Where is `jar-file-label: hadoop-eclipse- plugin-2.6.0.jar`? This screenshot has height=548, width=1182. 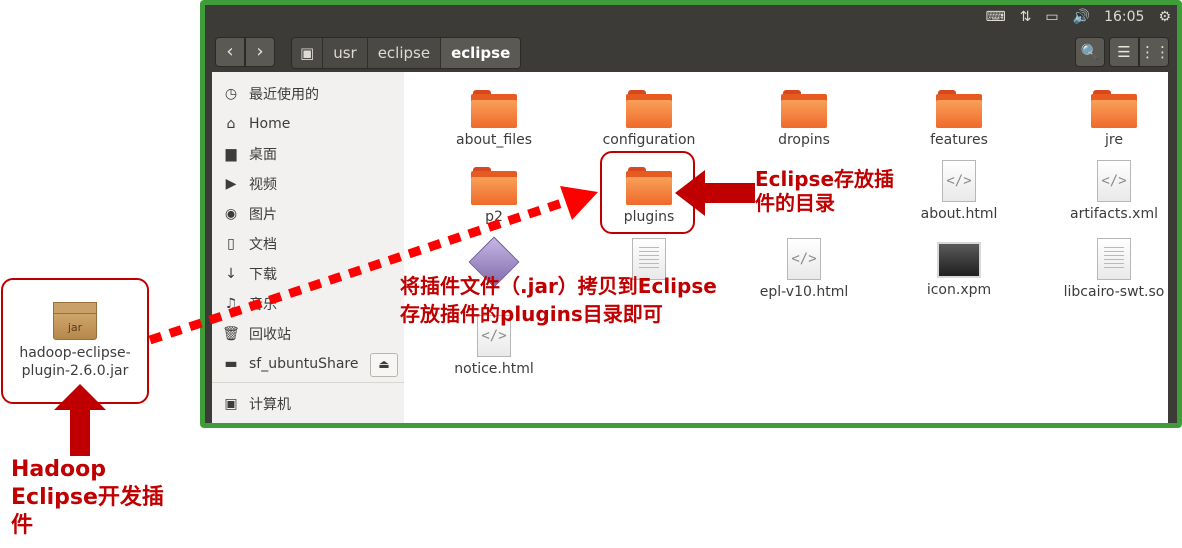
jar-file-label: hadoop-eclipse- plugin-2.6.0.jar is located at coordinates (75, 362).